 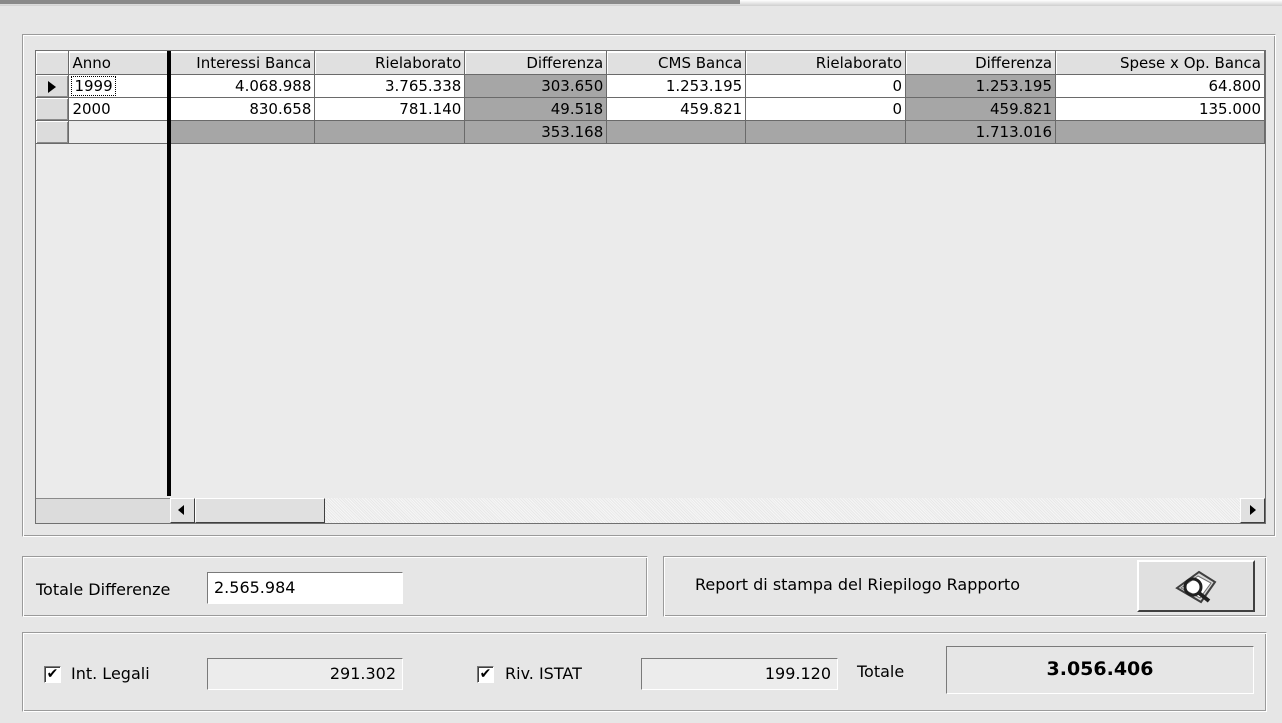 What do you see at coordinates (305, 588) in the screenshot?
I see `totale-differenze-field: 2.565.984` at bounding box center [305, 588].